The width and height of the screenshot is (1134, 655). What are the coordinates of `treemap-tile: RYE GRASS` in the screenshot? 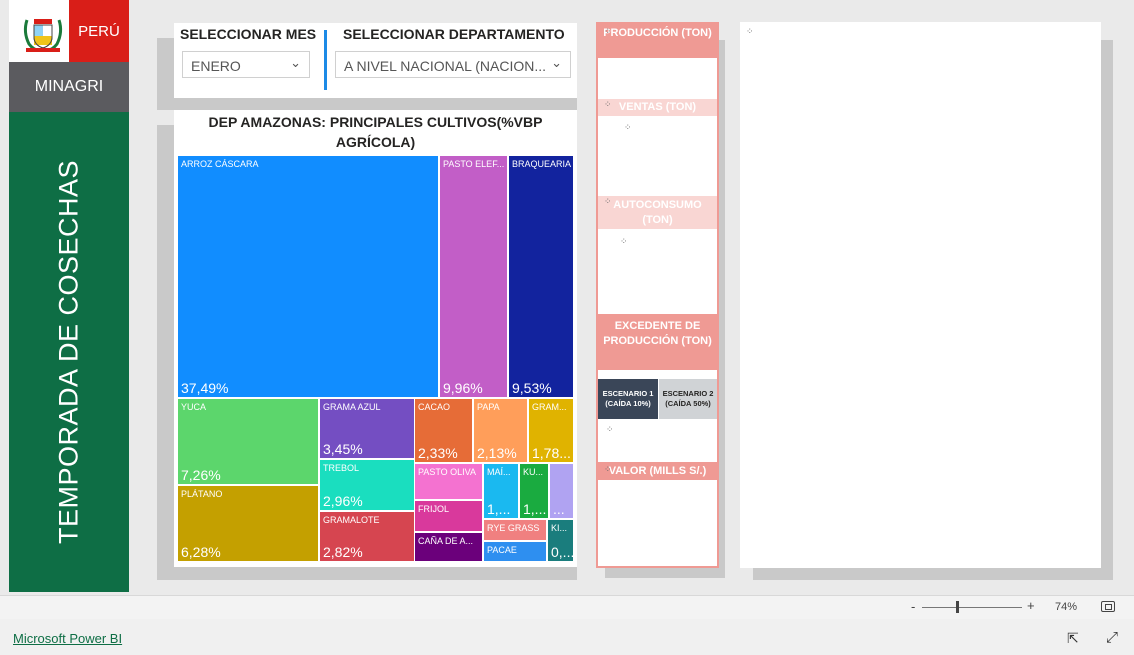 It's located at (515, 530).